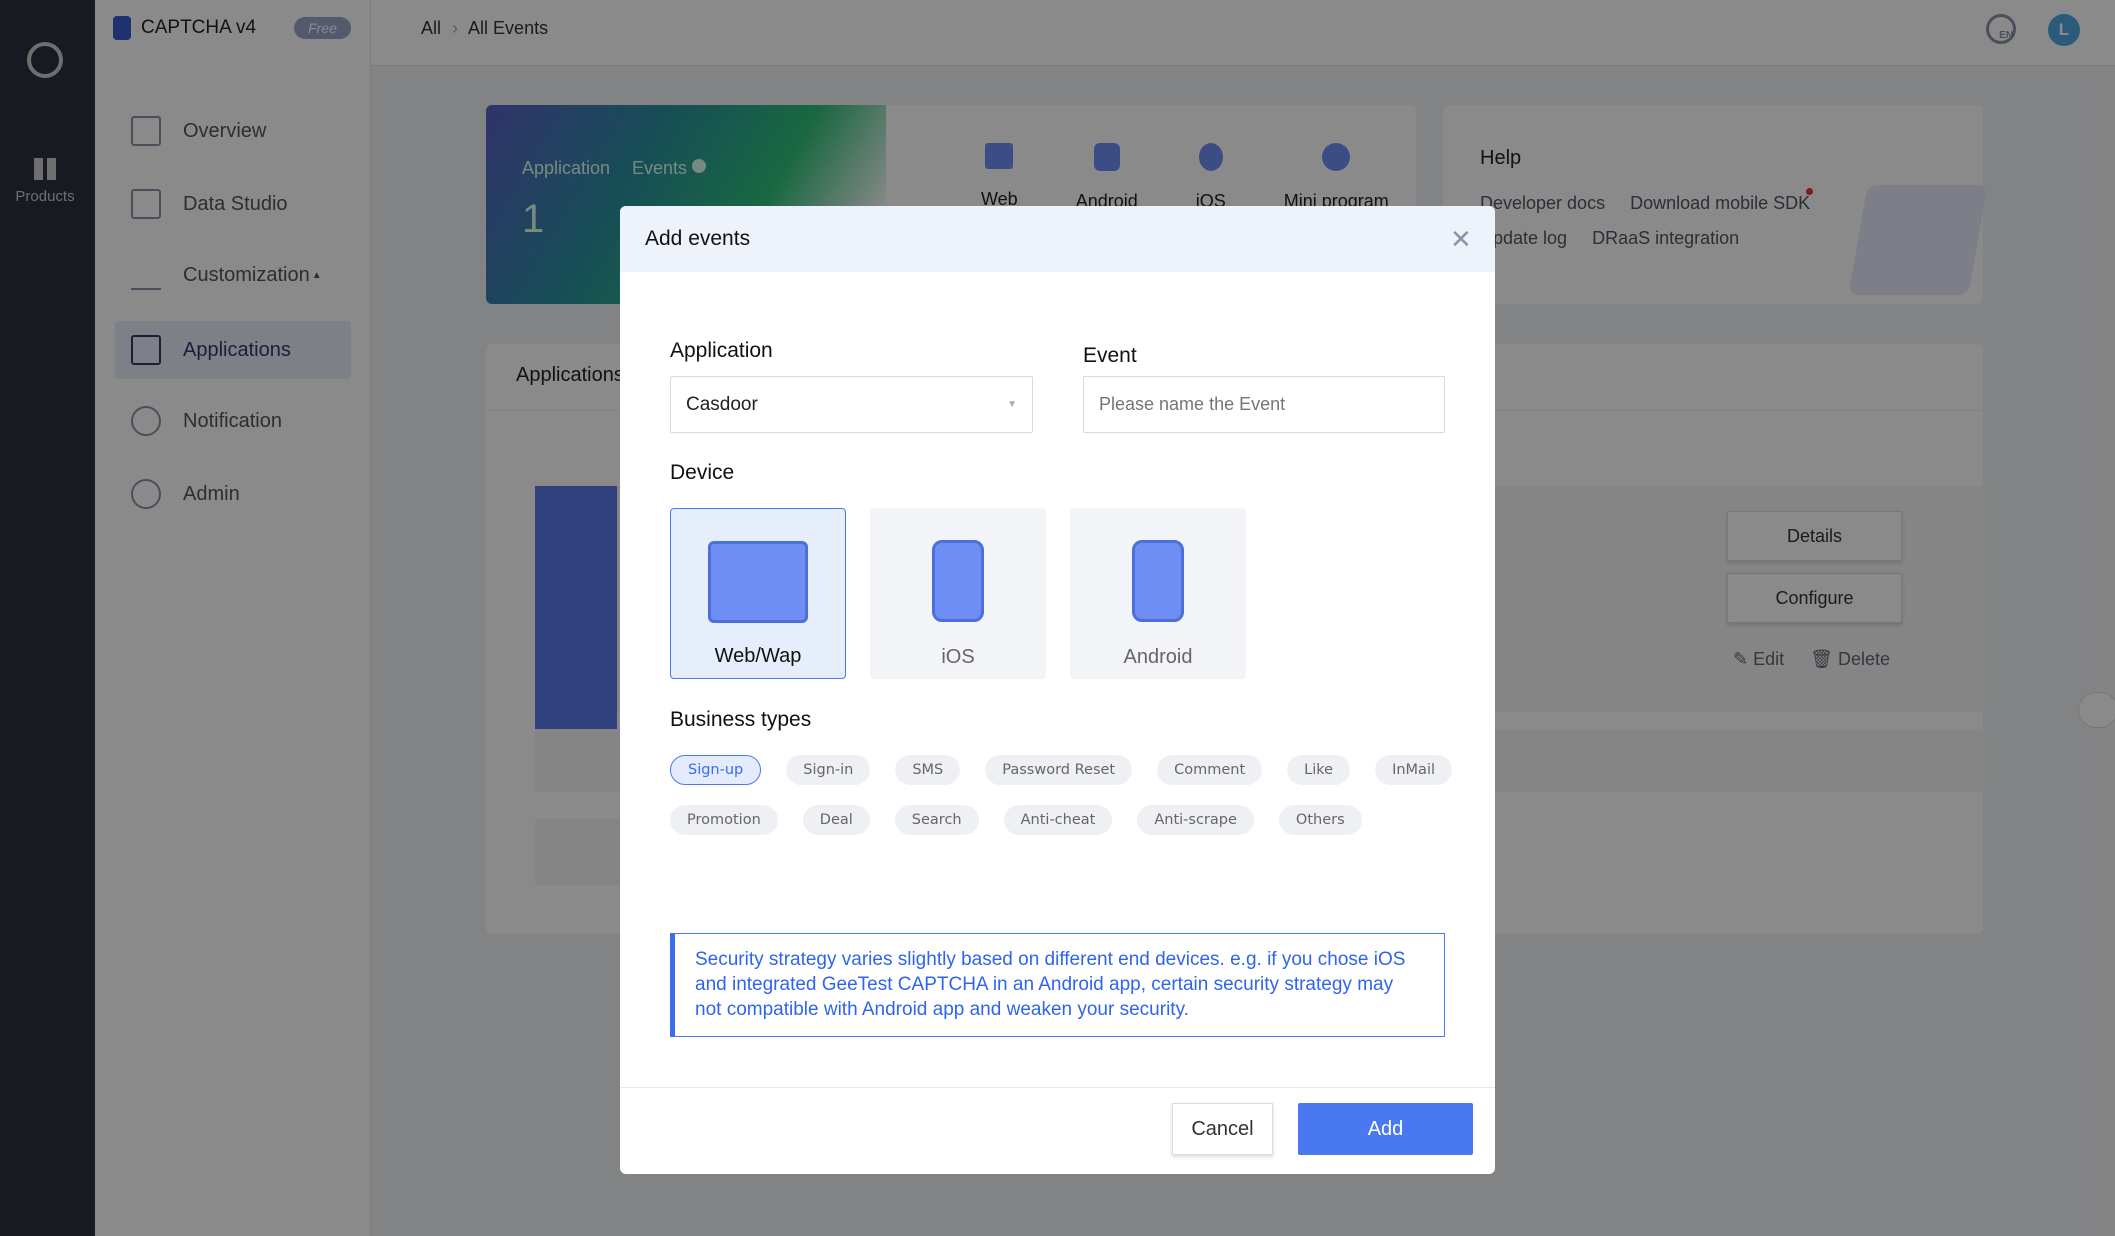 The width and height of the screenshot is (2115, 1236). Describe the element at coordinates (828, 770) in the screenshot. I see `chip-sign-in: Sign-in` at that location.